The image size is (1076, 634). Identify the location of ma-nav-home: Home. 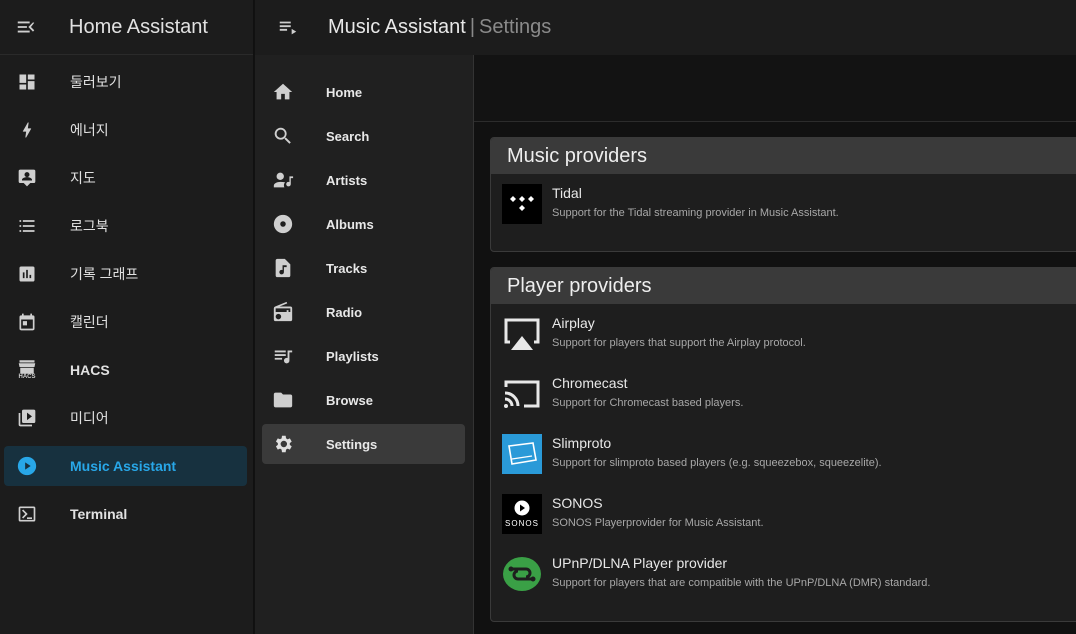
(363, 92).